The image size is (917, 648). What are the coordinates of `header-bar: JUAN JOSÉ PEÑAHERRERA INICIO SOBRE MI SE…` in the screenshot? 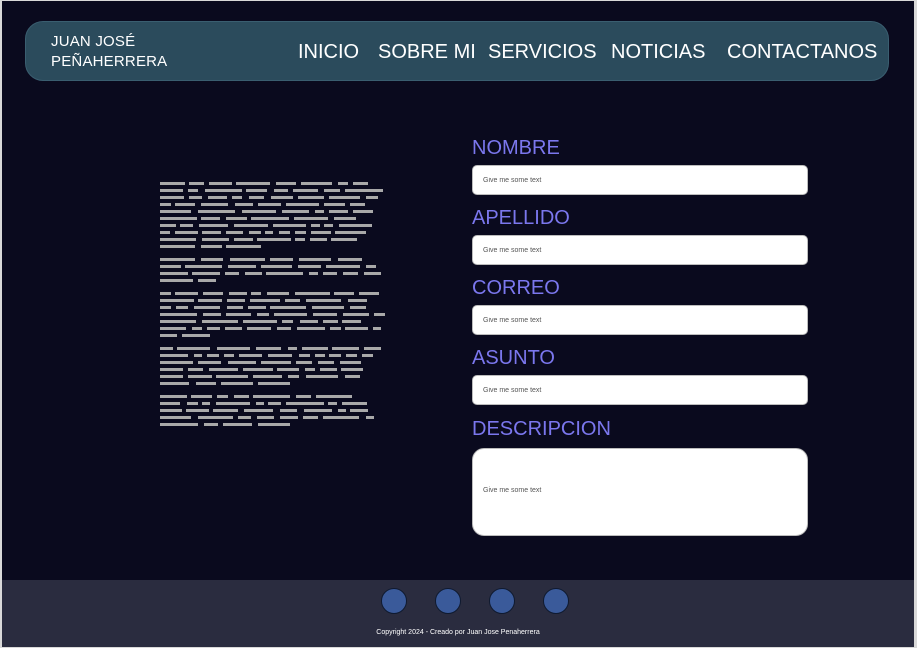 It's located at (457, 51).